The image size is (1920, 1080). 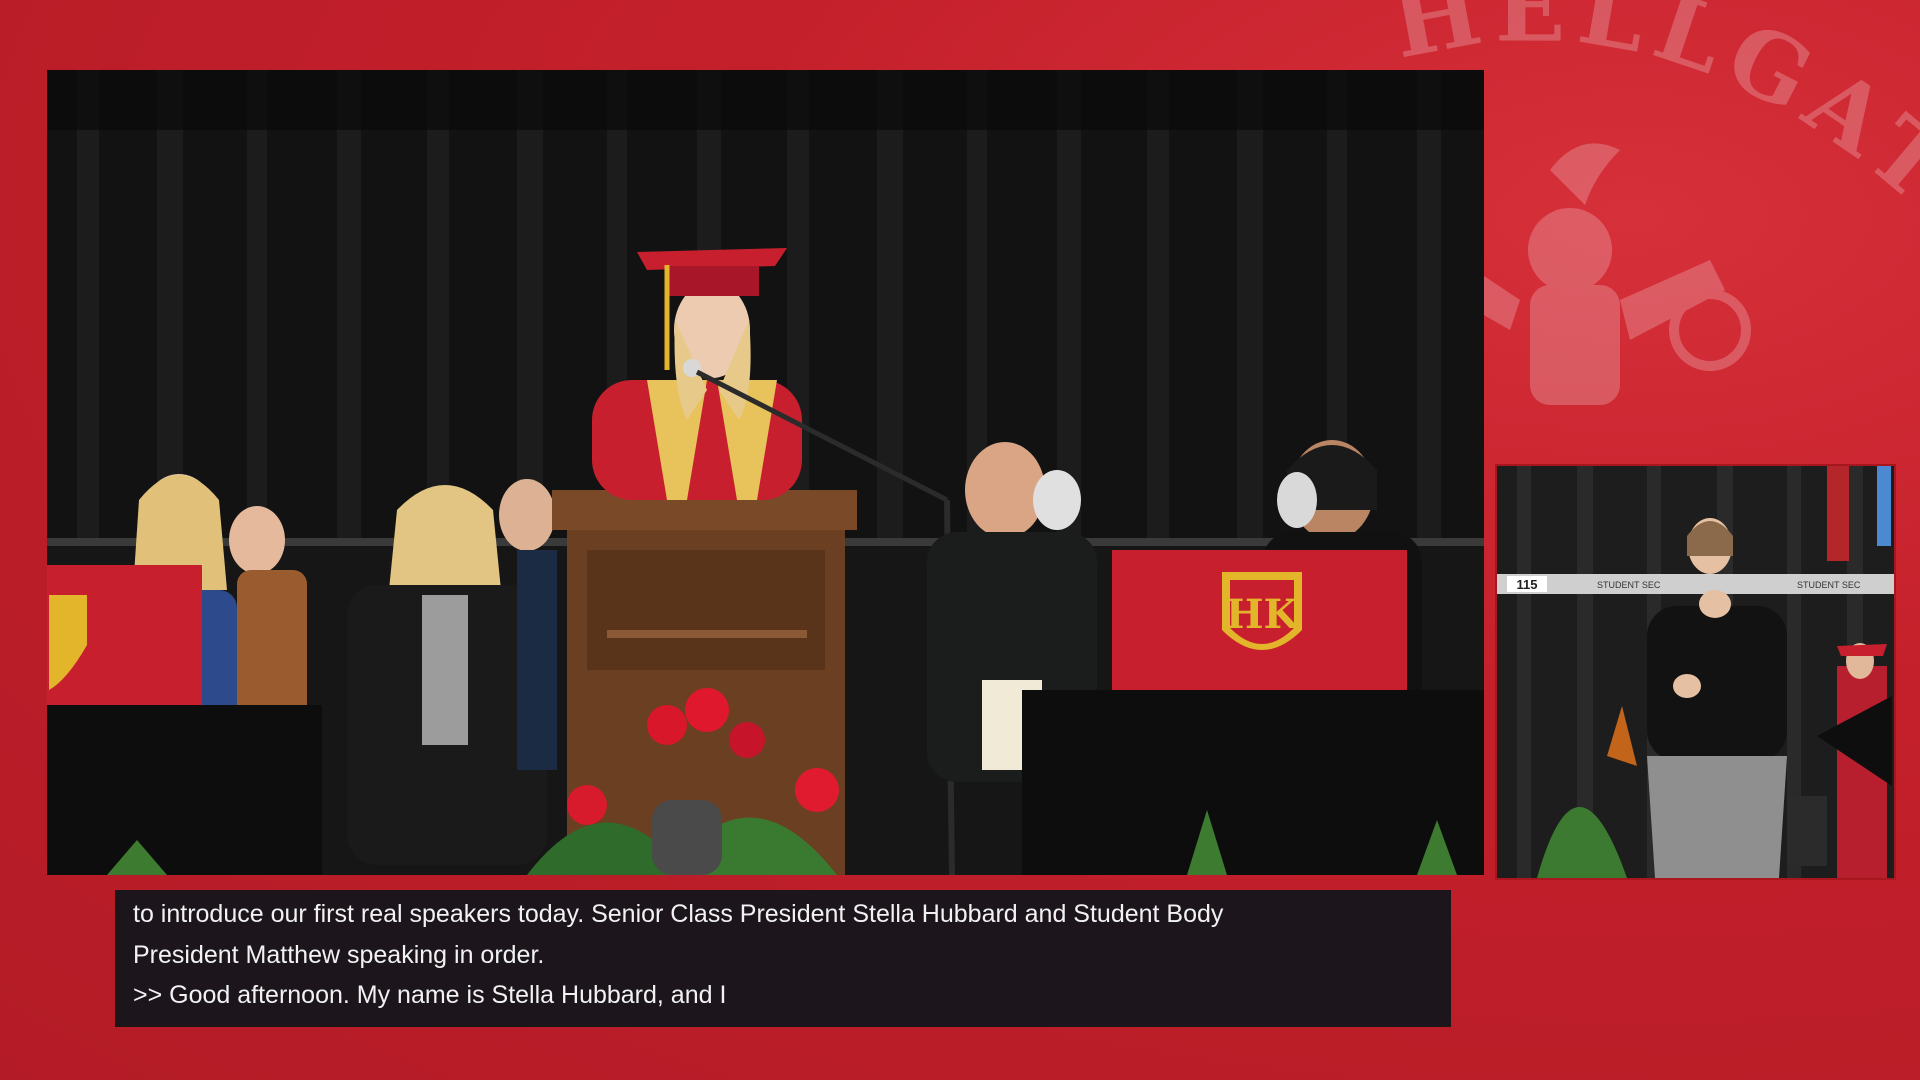 I want to click on shield-monogram: HK, so click(x=1263, y=614).